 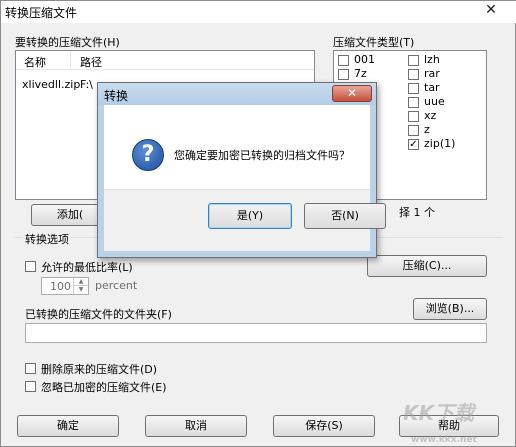 I want to click on column-path-header: 路径, so click(x=91, y=62).